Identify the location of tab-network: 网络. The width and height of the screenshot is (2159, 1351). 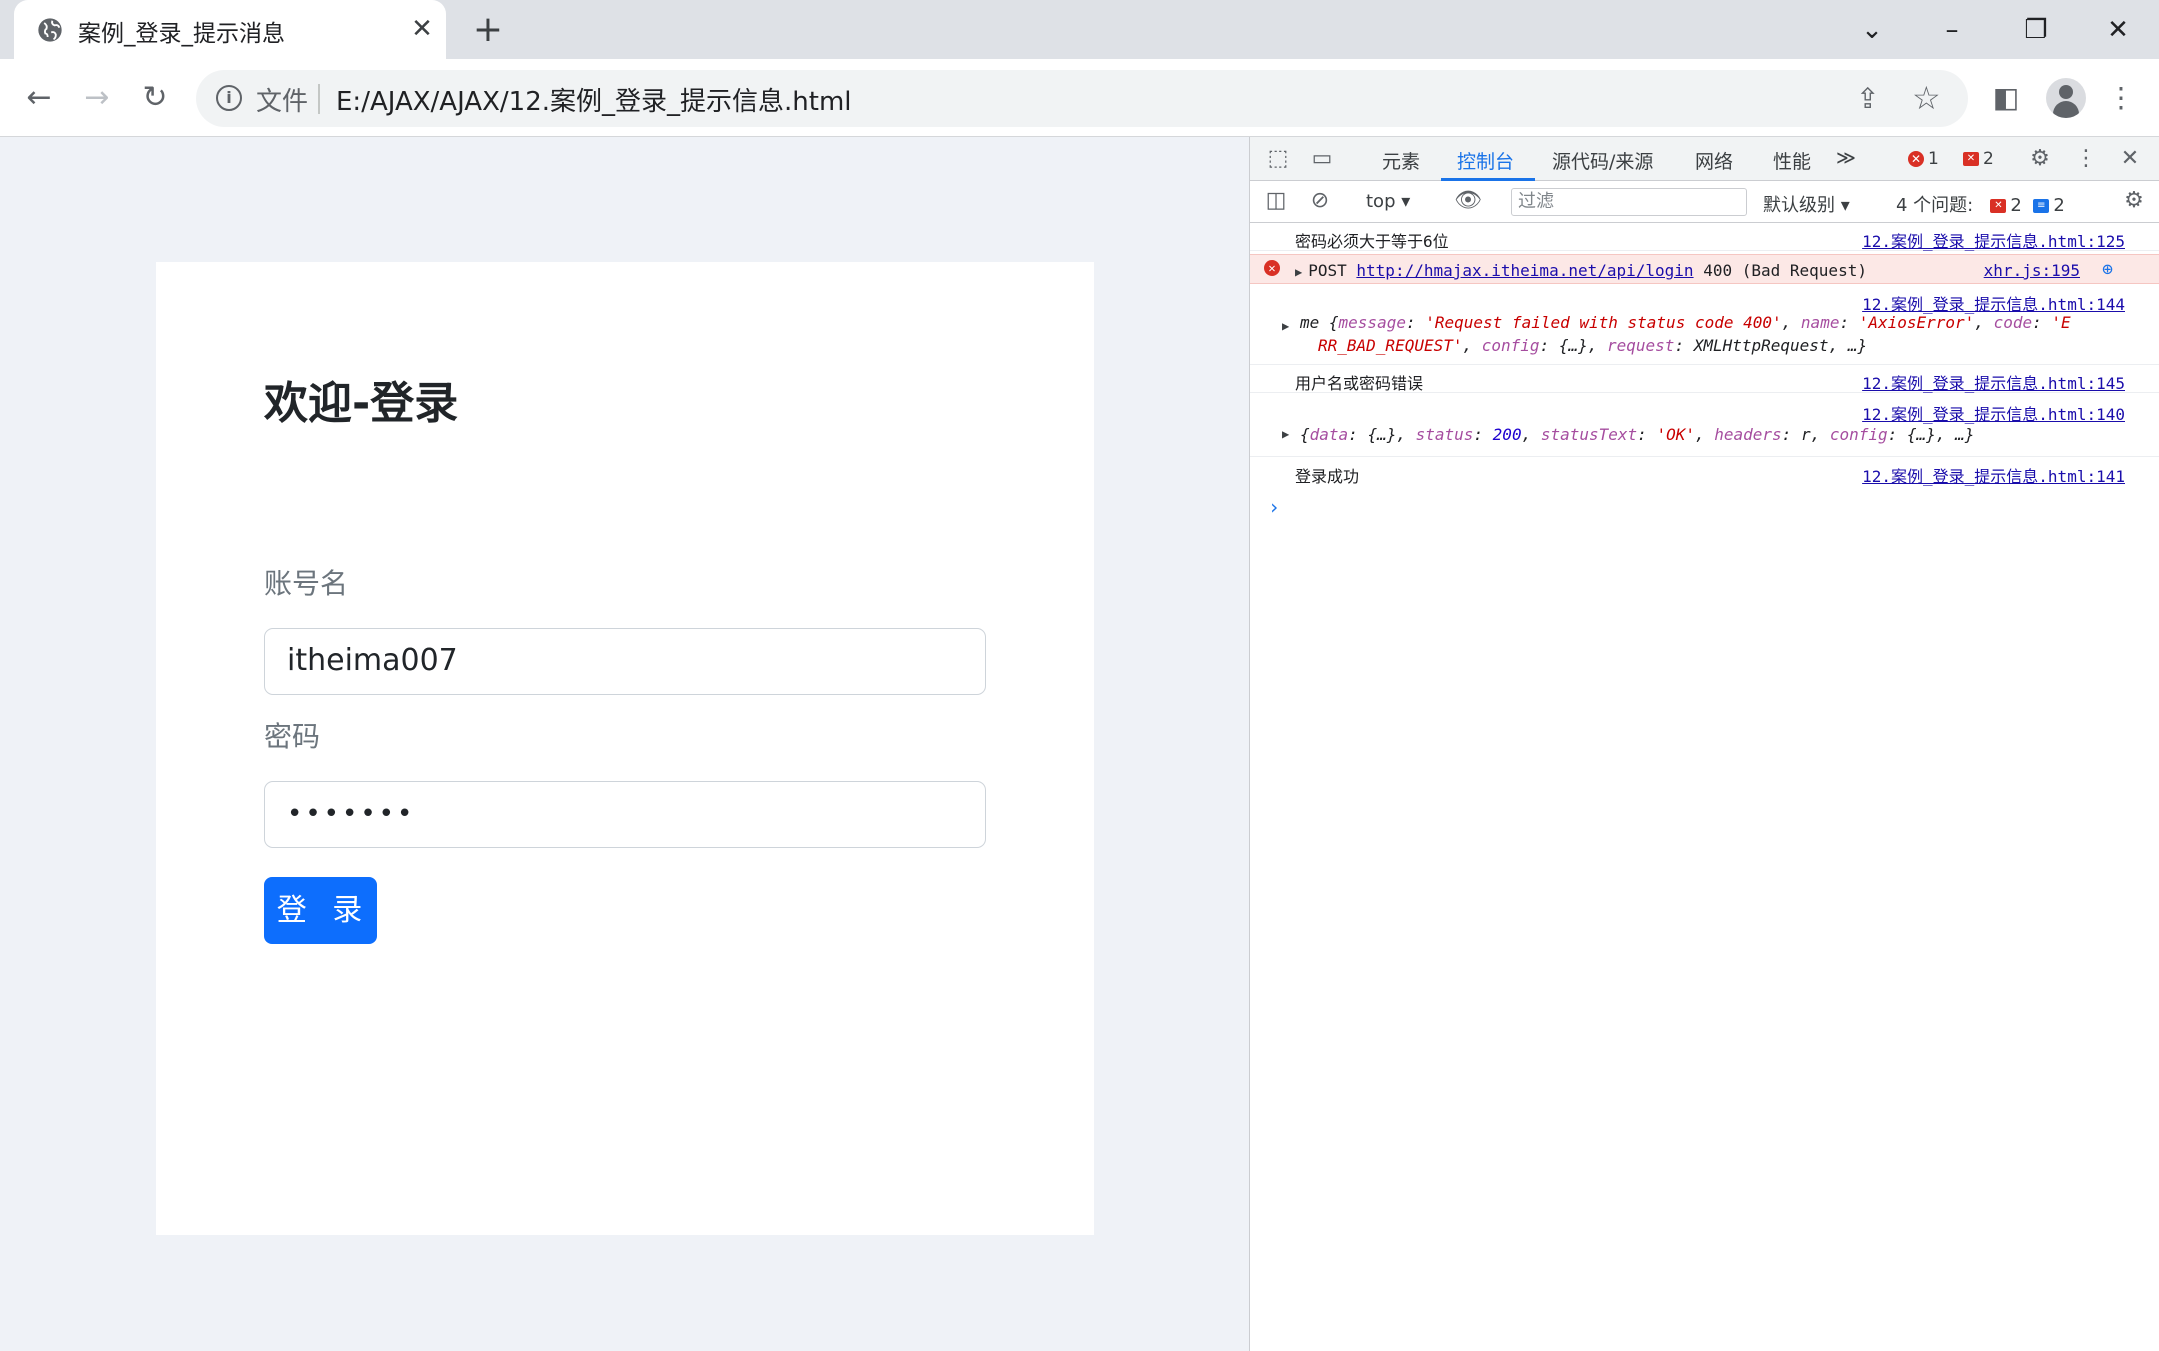
(1714, 160).